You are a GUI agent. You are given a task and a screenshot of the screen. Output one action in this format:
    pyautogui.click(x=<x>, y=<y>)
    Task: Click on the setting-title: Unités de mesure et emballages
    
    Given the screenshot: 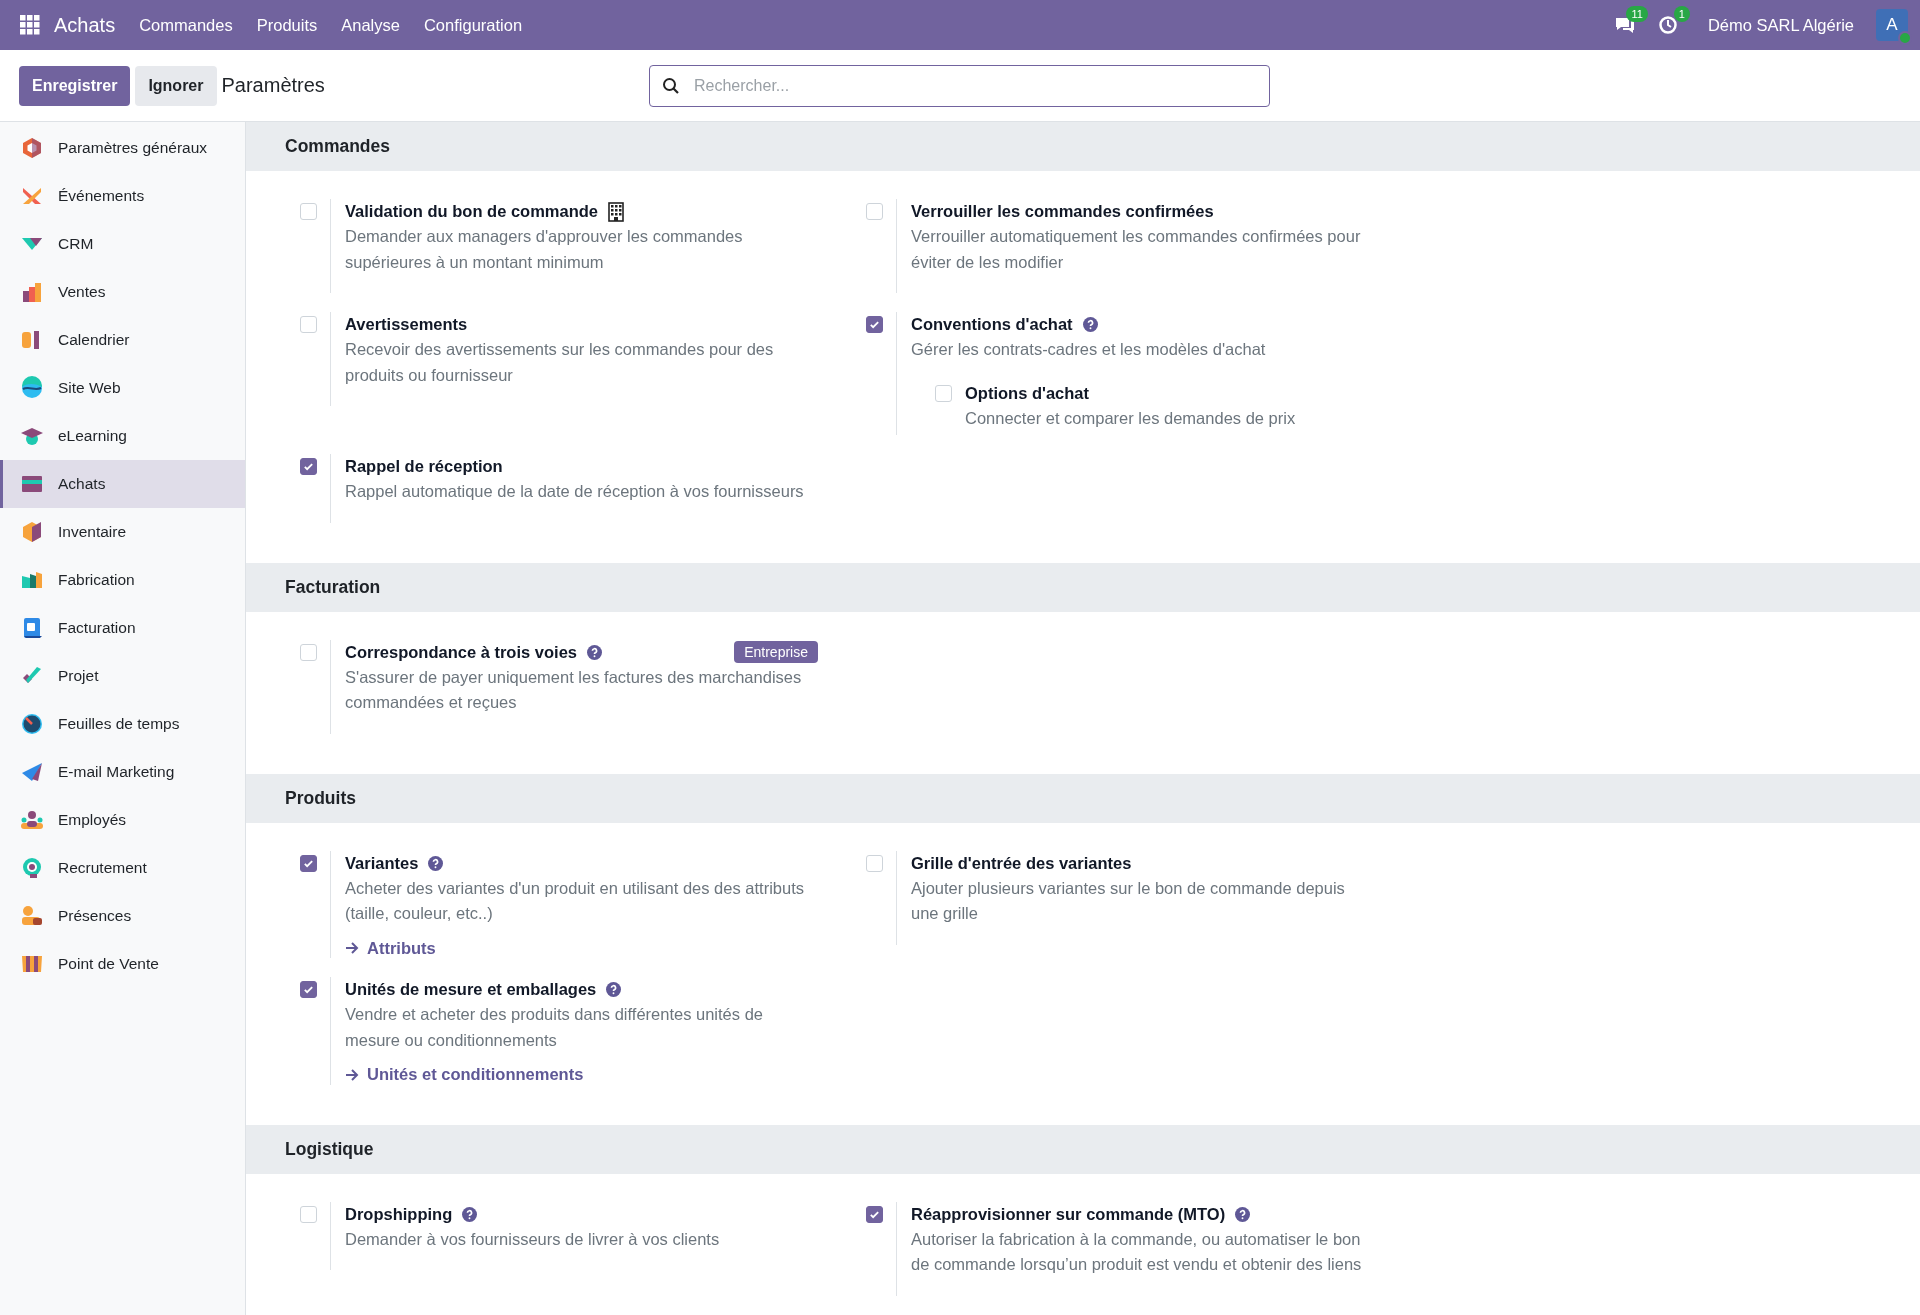 What is the action you would take?
    pyautogui.click(x=471, y=989)
    